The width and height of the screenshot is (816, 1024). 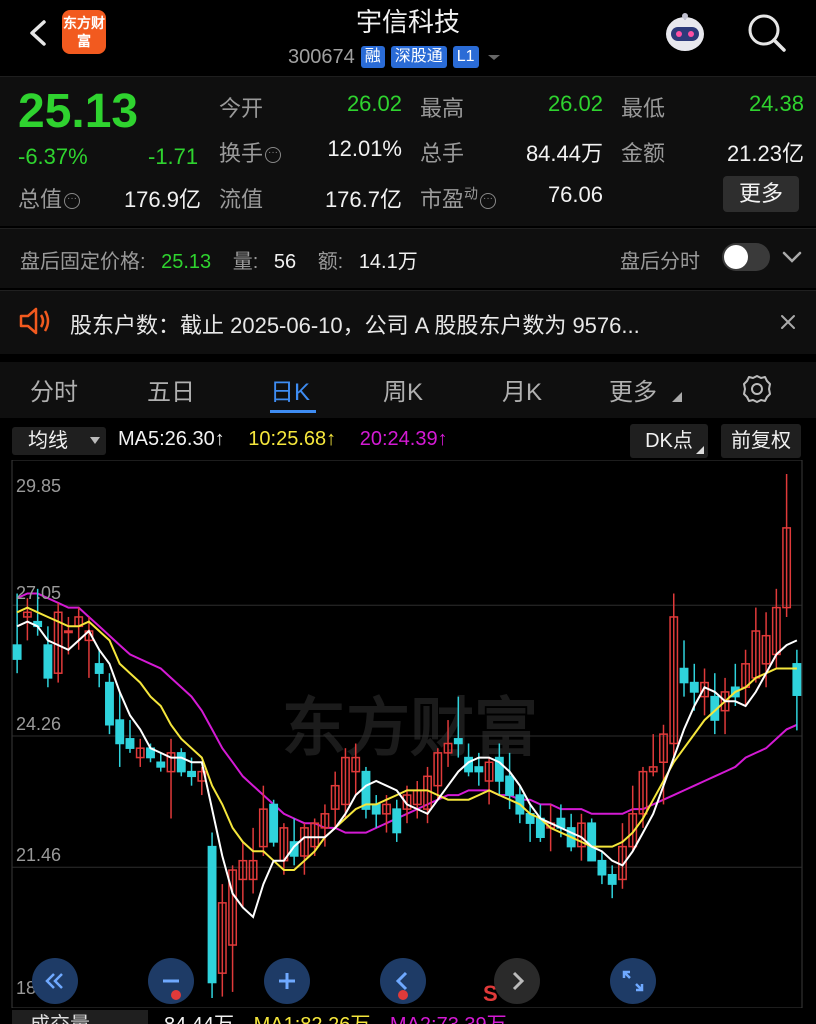 What do you see at coordinates (442, 153) in the screenshot?
I see `volume-label: 总手` at bounding box center [442, 153].